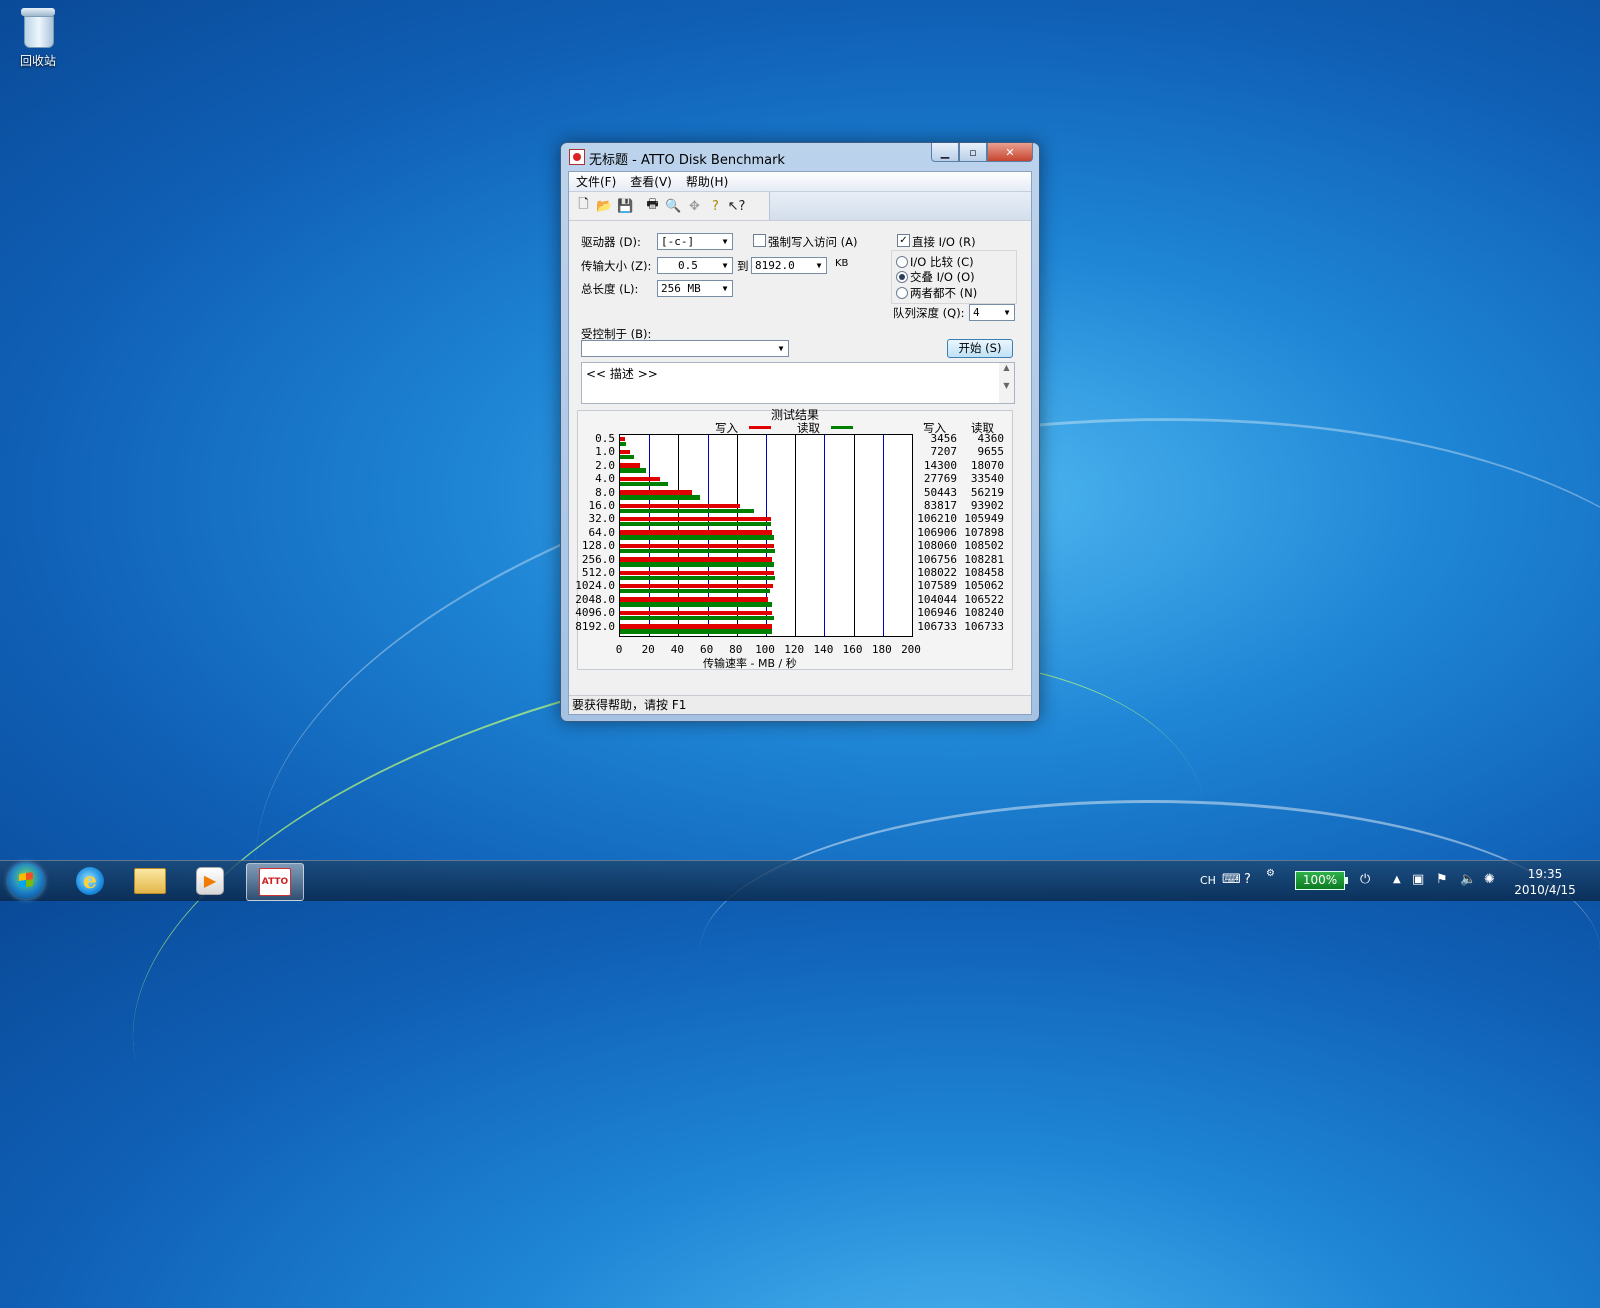  Describe the element at coordinates (1489, 879) in the screenshot. I see `network-icon: ✺` at that location.